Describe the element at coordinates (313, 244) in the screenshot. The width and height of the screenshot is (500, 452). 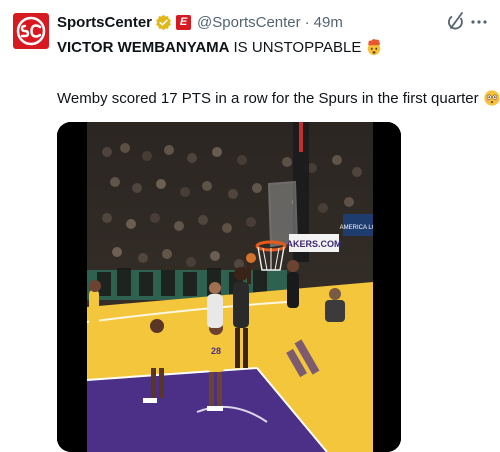
I see `arena-signage-text: AKERS.COM` at that location.